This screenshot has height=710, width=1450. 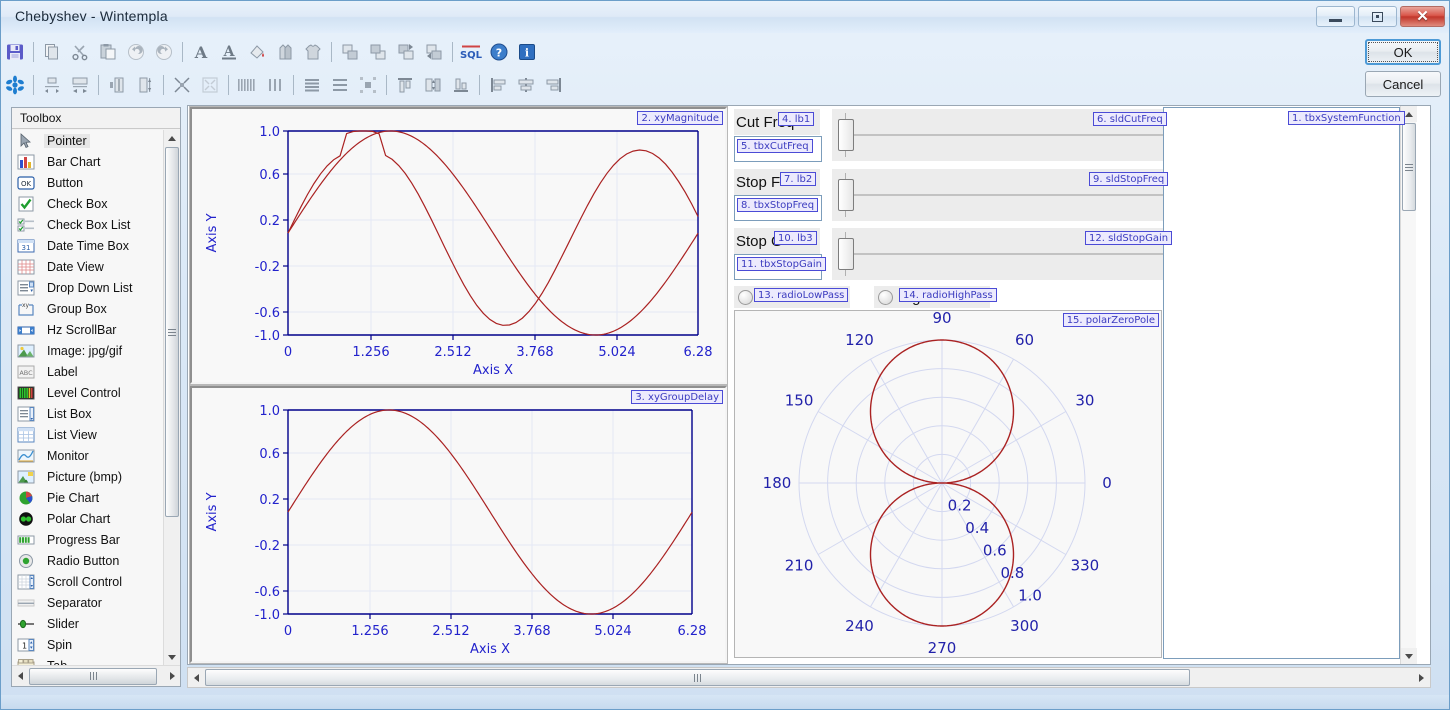 I want to click on expand-icon, so click(x=210, y=85).